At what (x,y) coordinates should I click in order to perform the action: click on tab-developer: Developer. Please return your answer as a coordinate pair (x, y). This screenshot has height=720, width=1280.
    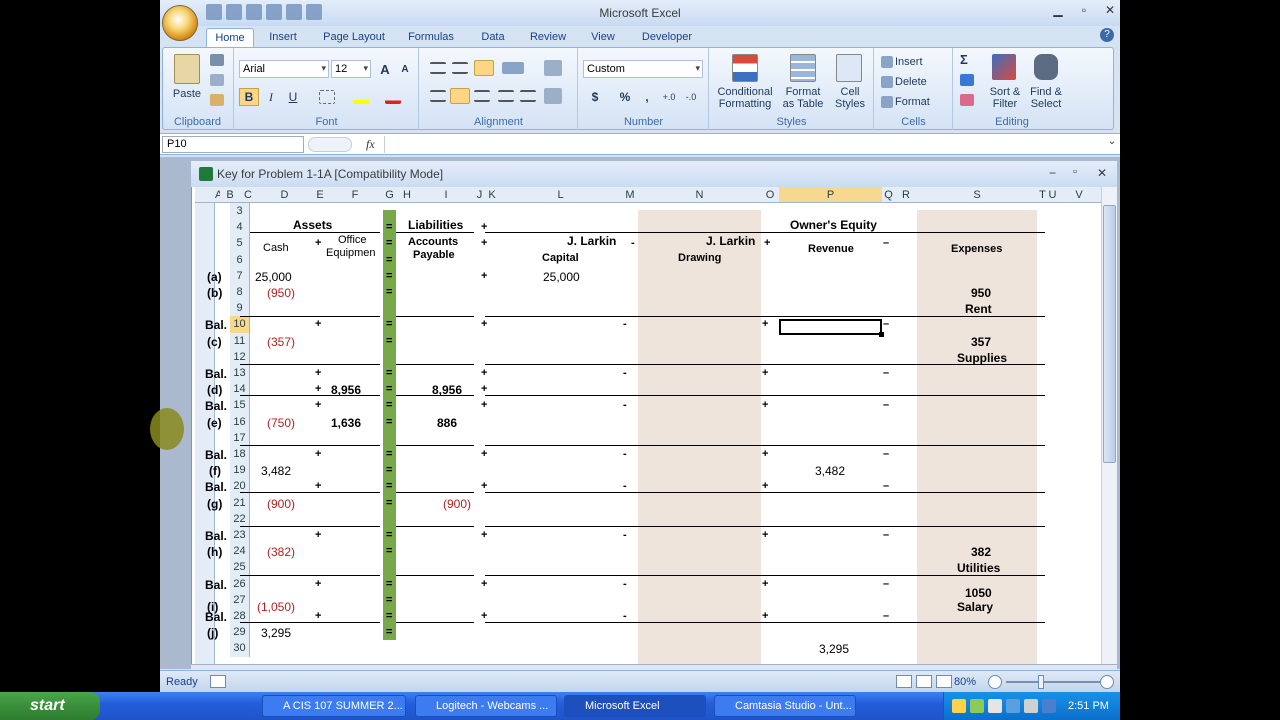
    Looking at the image, I should click on (667, 38).